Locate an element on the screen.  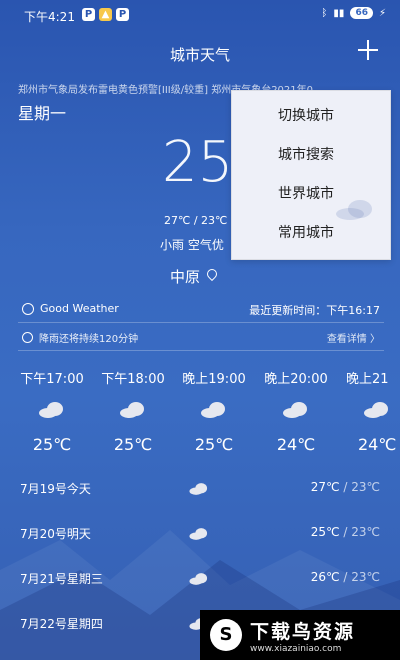
good-weather-row: Good Weather is located at coordinates (70, 308).